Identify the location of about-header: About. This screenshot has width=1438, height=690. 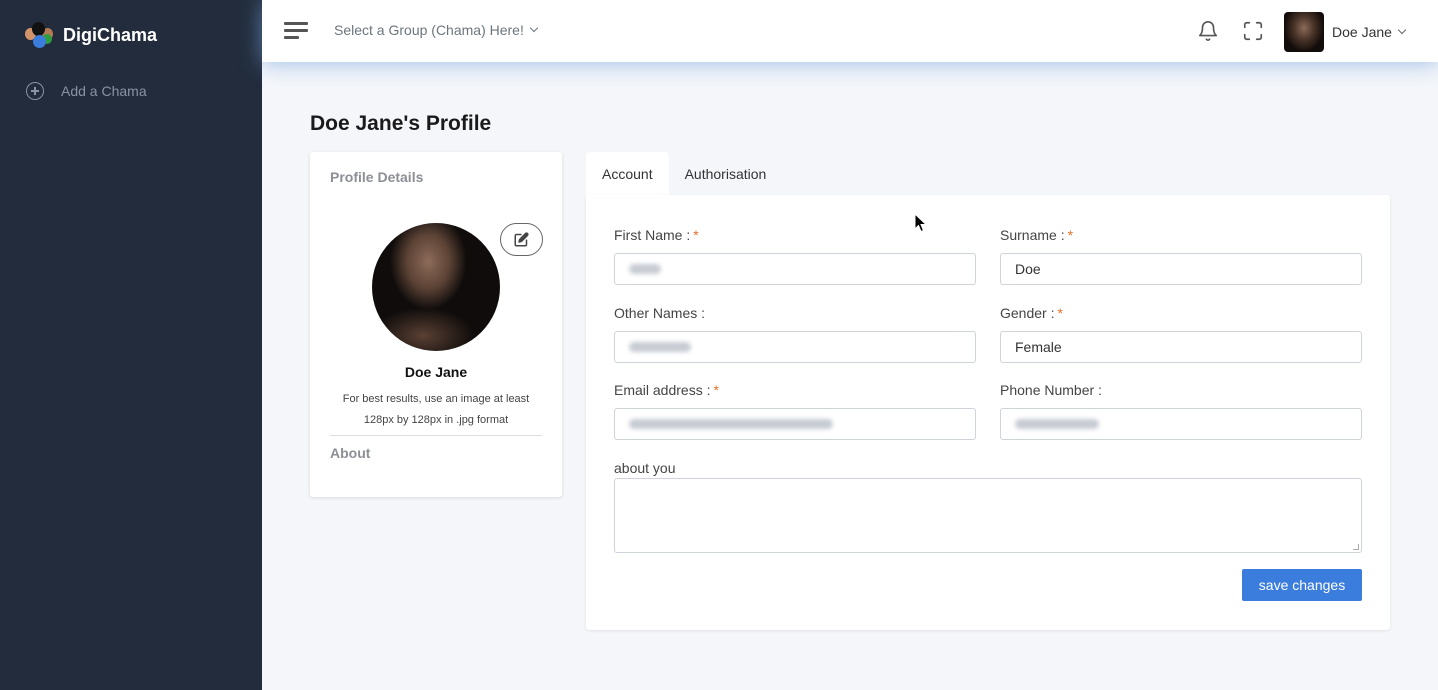
(350, 453).